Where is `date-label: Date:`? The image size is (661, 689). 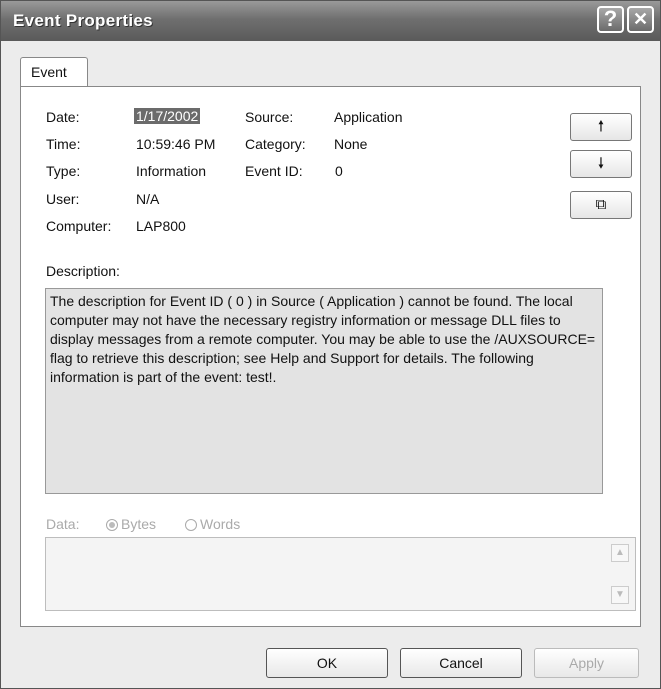 date-label: Date: is located at coordinates (63, 117).